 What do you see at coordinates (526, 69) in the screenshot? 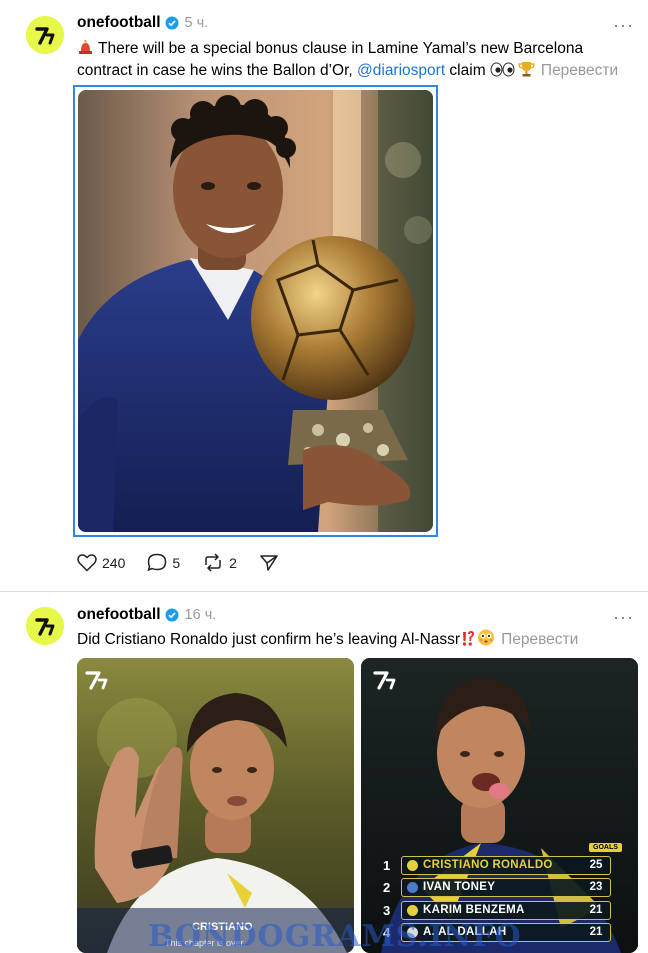
I see `trophy-emoji-icon` at bounding box center [526, 69].